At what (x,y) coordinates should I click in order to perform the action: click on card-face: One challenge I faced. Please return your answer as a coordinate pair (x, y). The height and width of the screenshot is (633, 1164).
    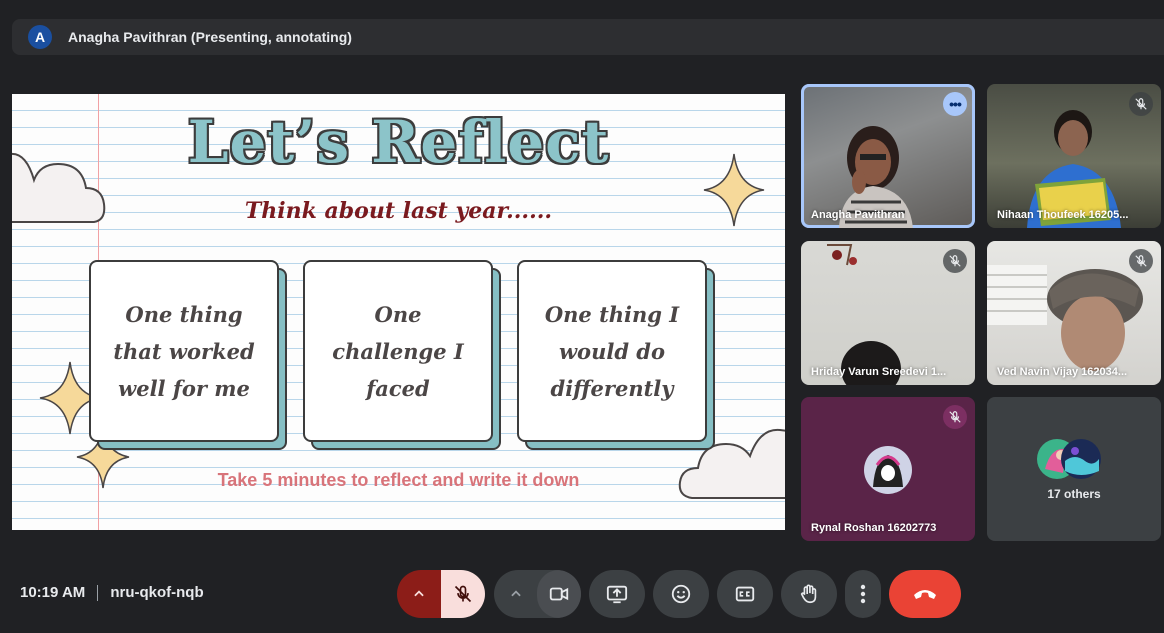
    Looking at the image, I should click on (398, 351).